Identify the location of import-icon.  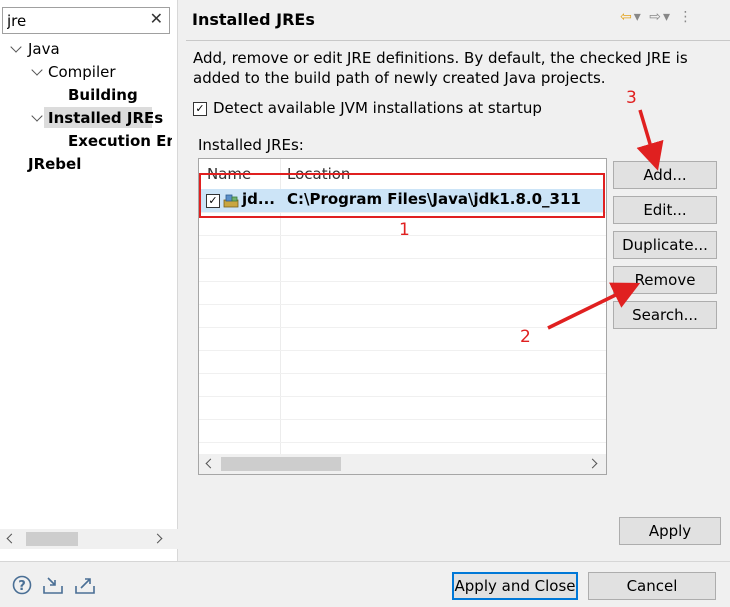
(53, 585).